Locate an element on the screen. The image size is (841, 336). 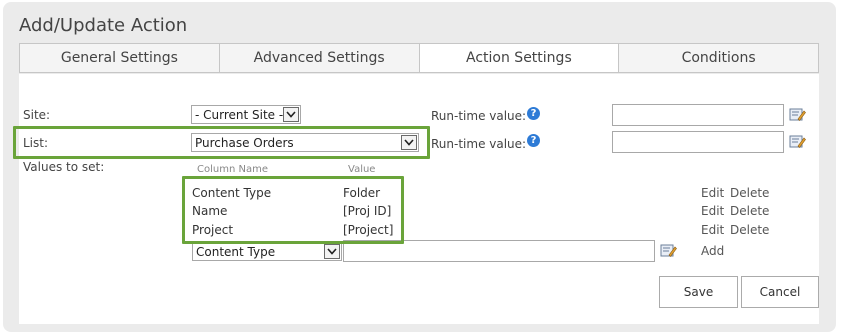
list-runtime-label: Run-time value: is located at coordinates (479, 144).